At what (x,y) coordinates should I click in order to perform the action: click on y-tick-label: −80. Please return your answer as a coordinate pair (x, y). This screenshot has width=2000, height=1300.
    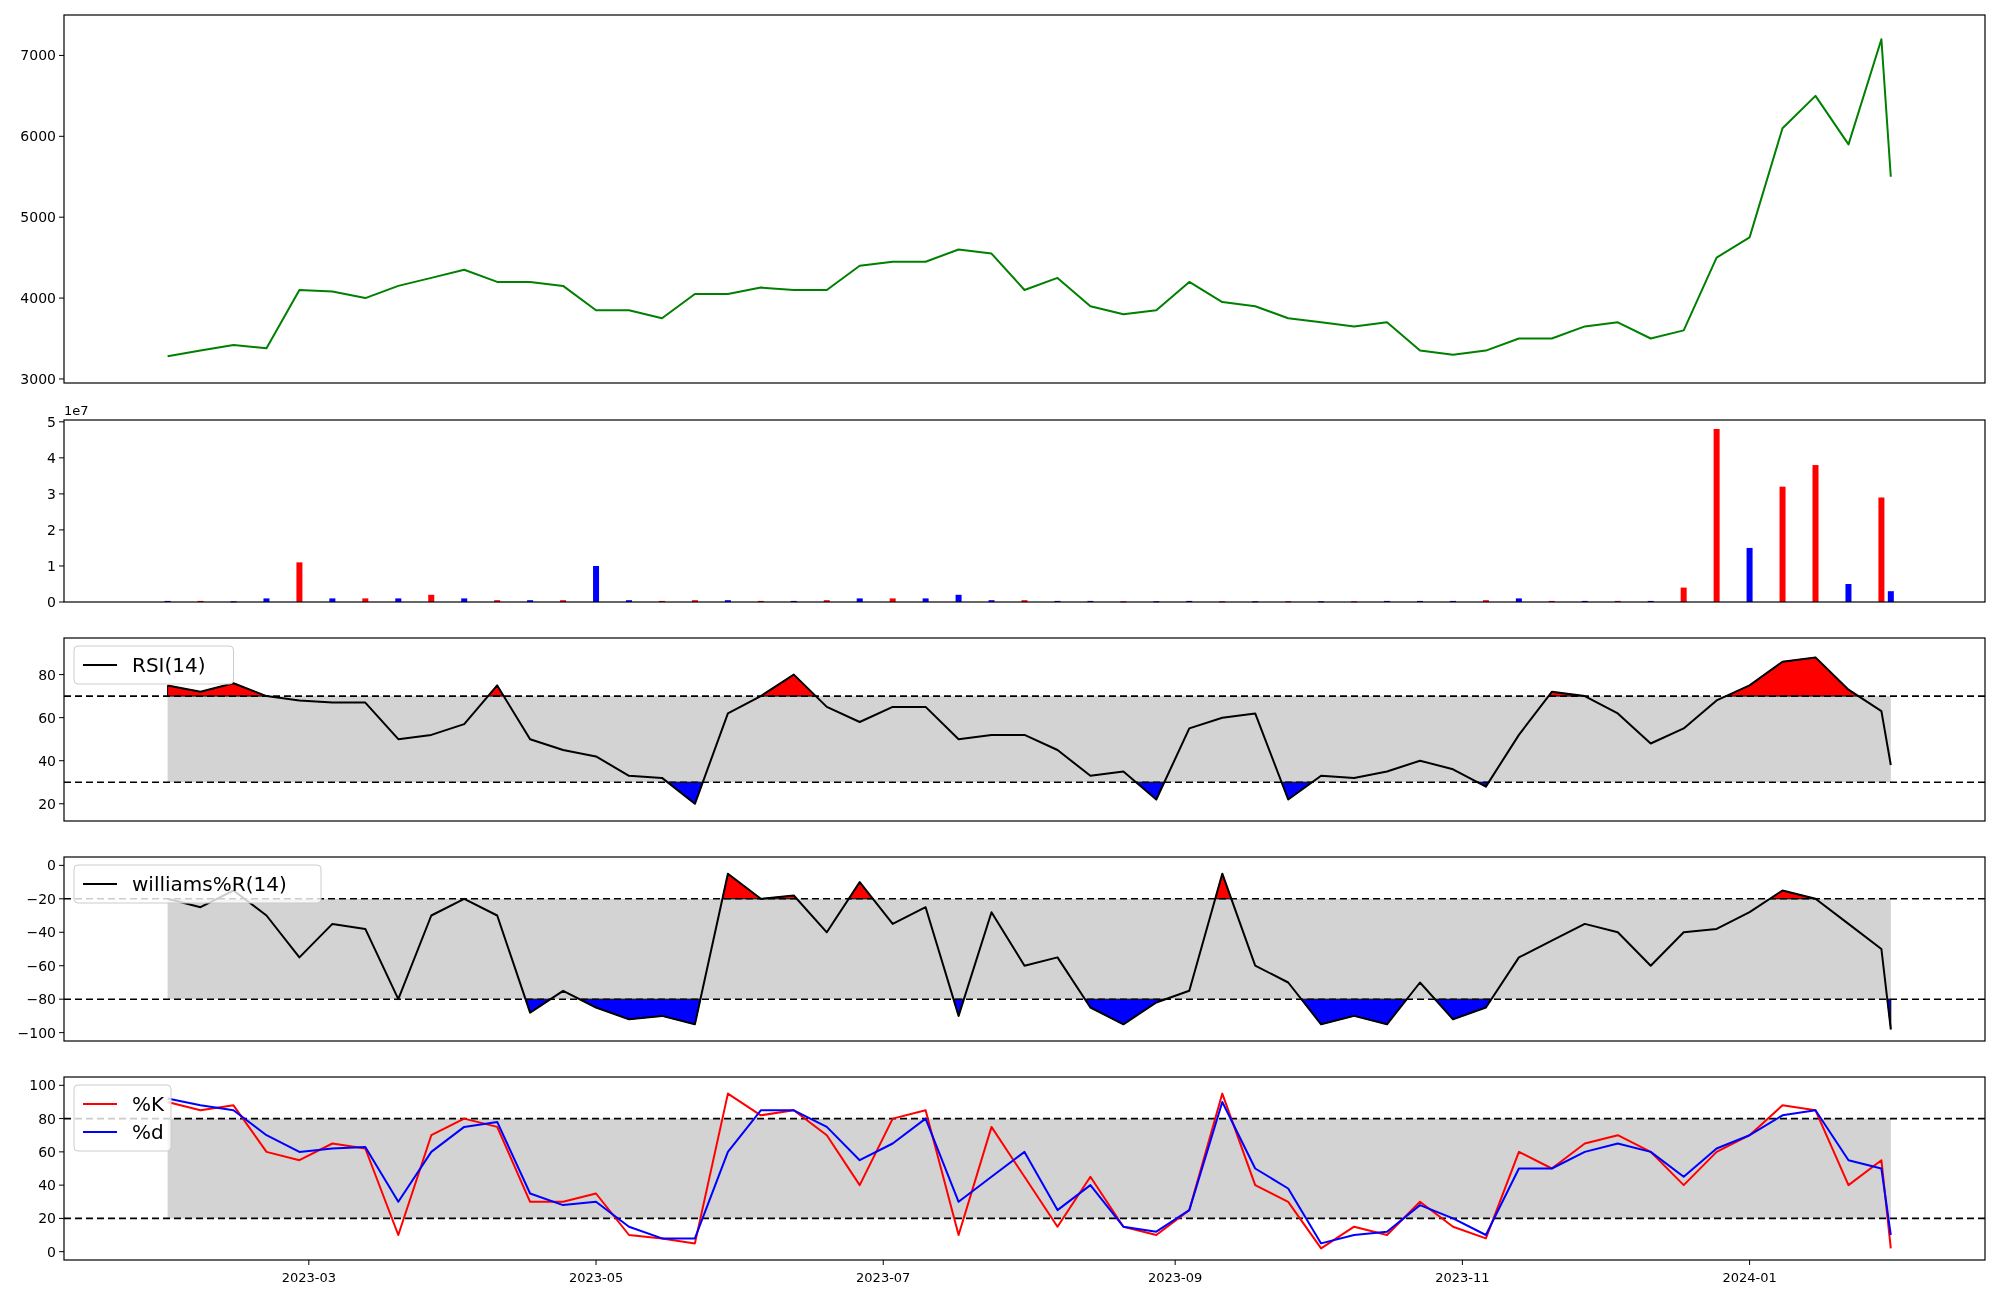
    Looking at the image, I should click on (41, 999).